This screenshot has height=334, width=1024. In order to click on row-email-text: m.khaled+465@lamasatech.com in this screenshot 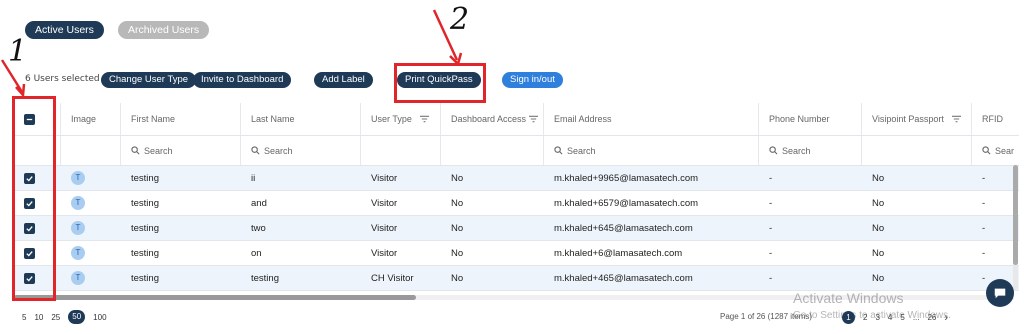, I will do `click(623, 278)`.